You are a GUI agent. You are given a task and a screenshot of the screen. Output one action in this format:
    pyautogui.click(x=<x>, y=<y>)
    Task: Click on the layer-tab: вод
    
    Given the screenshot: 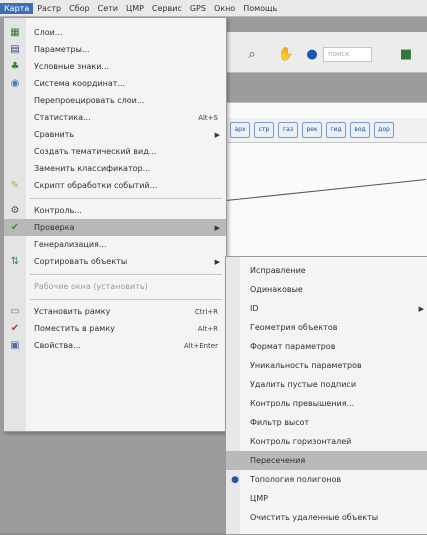 What is the action you would take?
    pyautogui.click(x=360, y=130)
    